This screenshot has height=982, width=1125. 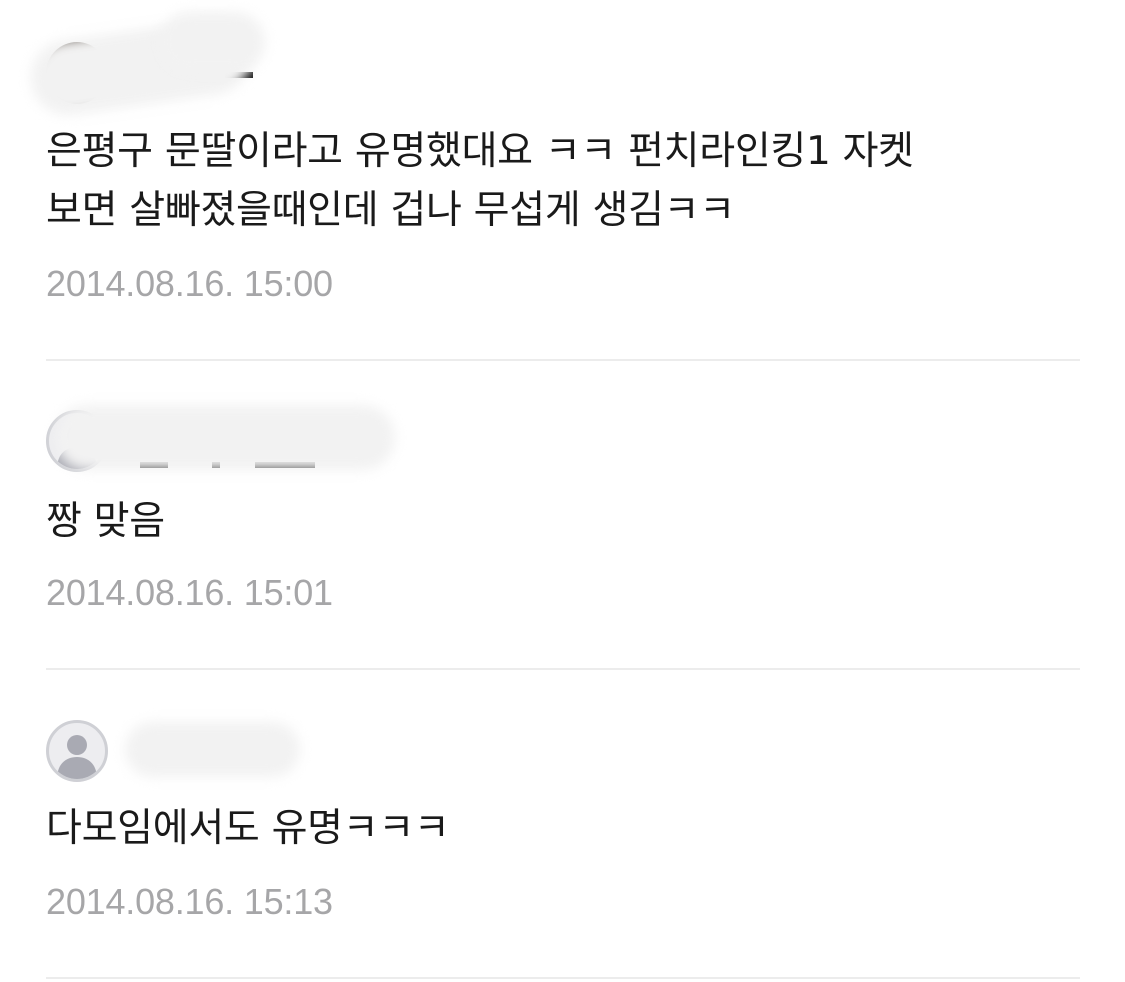 What do you see at coordinates (566, 521) in the screenshot?
I see `comment-text: 짱 맞음` at bounding box center [566, 521].